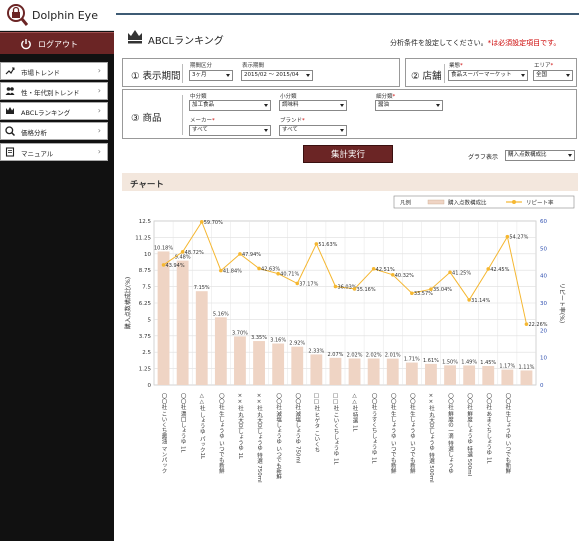 The width and height of the screenshot is (579, 541). I want to click on app-logo: Dolphin Eye, so click(57, 15).